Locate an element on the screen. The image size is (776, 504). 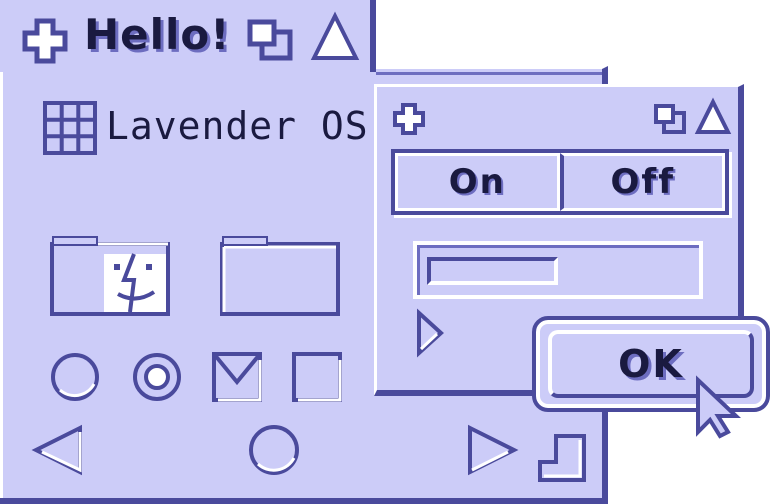
off-button: Off is located at coordinates (642, 182).